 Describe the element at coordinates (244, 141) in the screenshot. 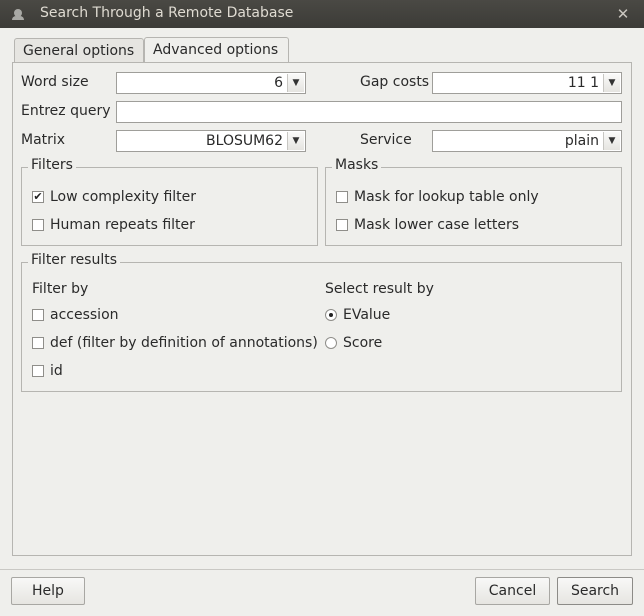

I see `matrix-value: BLOSUM62` at that location.